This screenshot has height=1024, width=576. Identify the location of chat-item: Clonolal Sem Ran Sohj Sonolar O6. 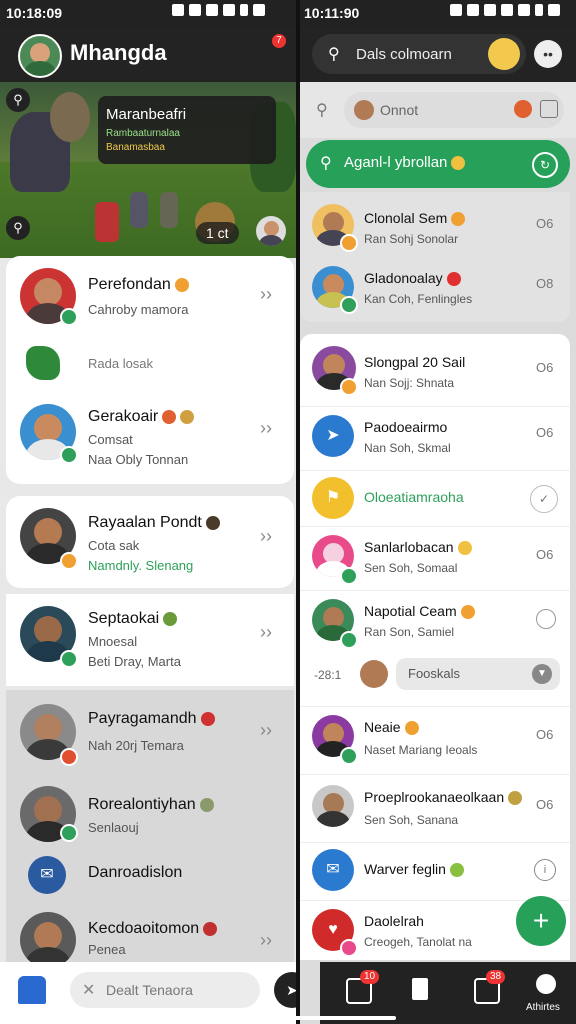
(435, 227).